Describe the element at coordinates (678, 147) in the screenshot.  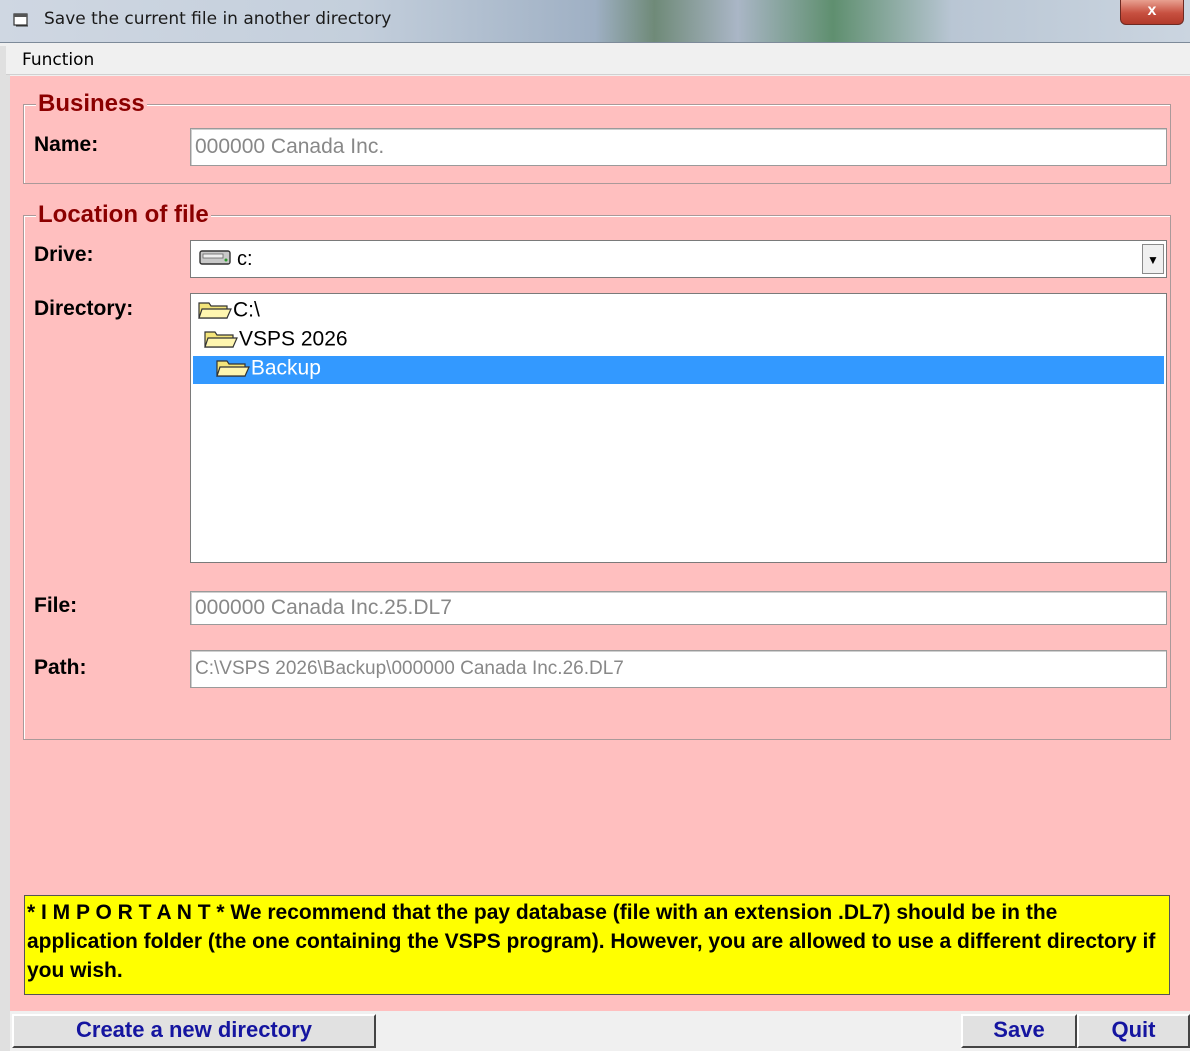
I see `name-field: 000000 Canada Inc.` at that location.